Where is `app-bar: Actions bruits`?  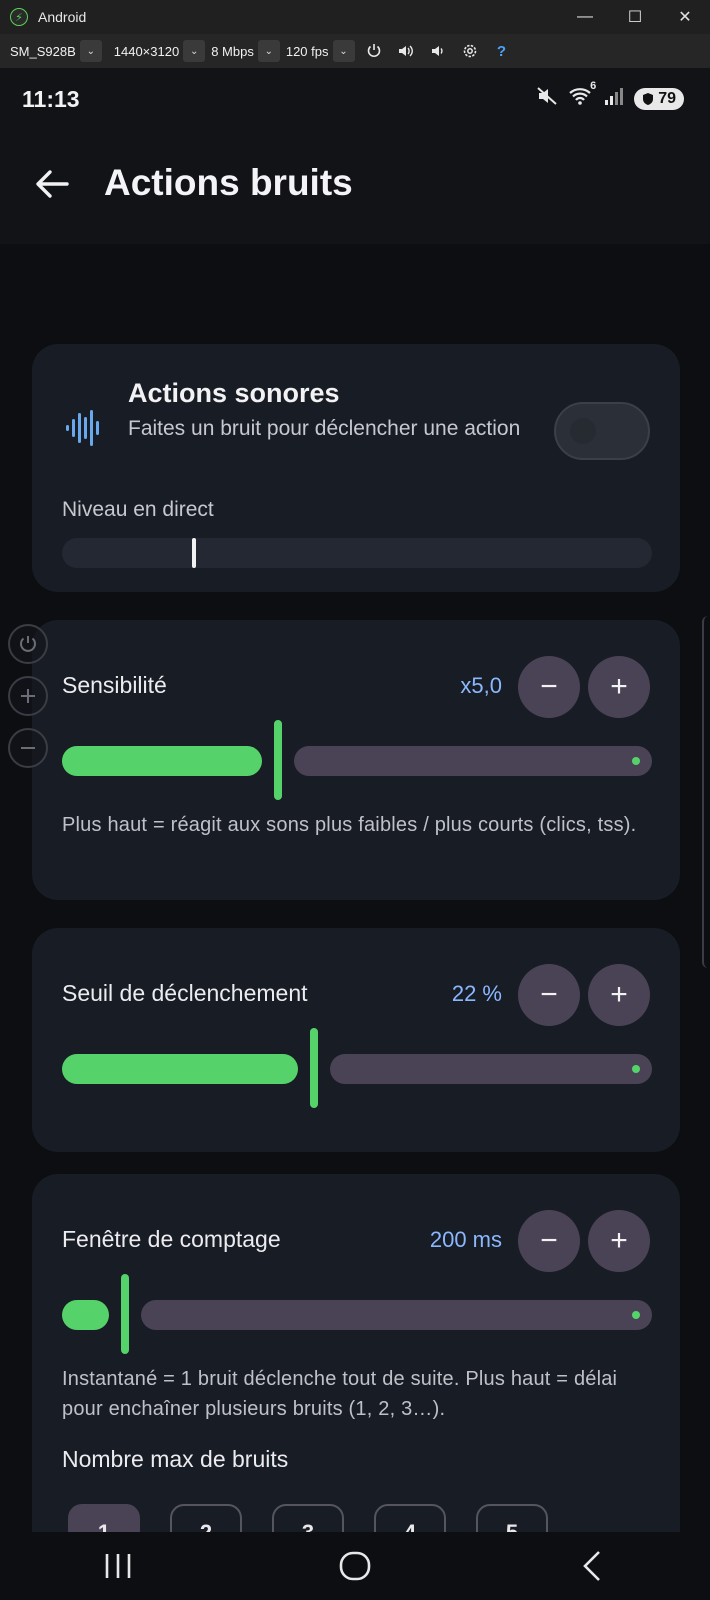 app-bar: Actions bruits is located at coordinates (355, 188).